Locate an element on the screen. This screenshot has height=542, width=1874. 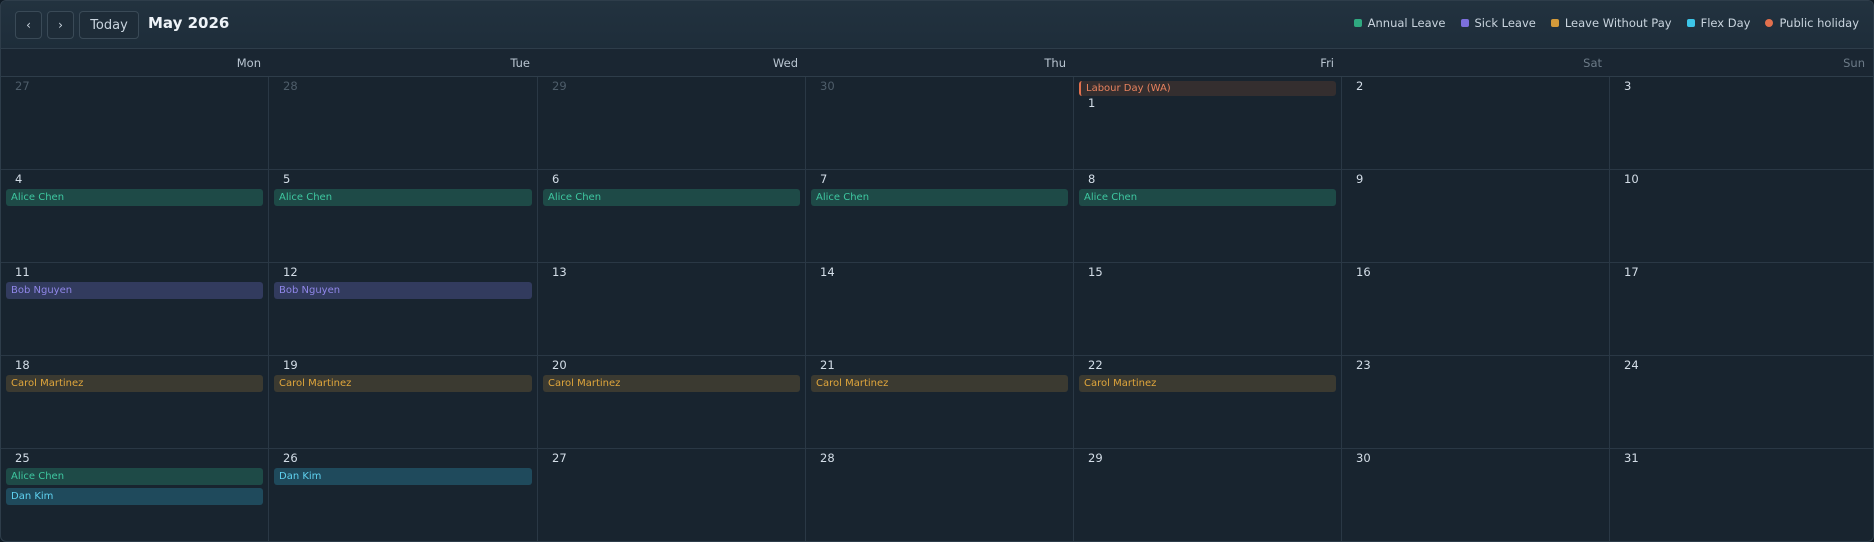
day-number: 6 is located at coordinates (556, 179).